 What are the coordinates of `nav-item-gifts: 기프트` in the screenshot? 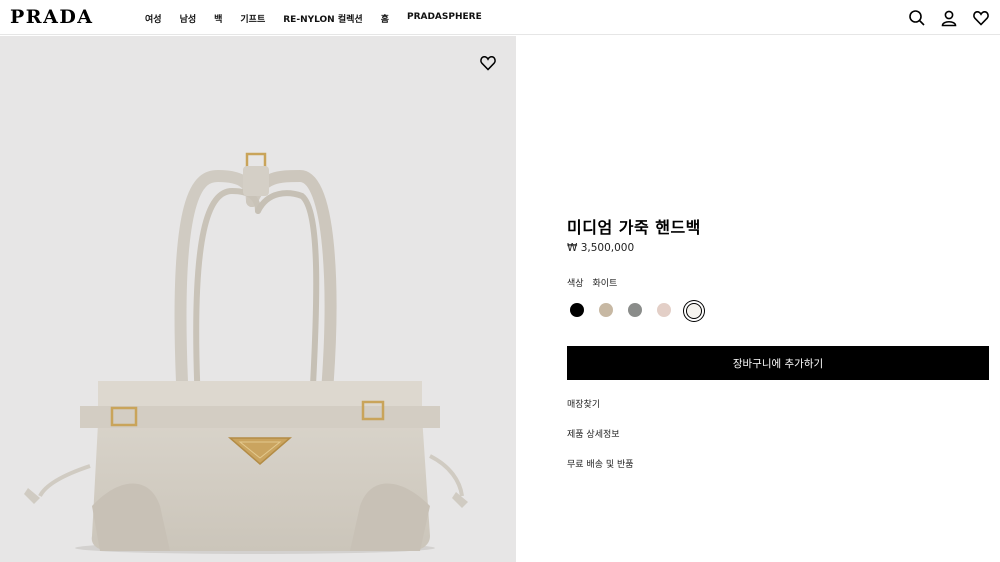 It's located at (252, 18).